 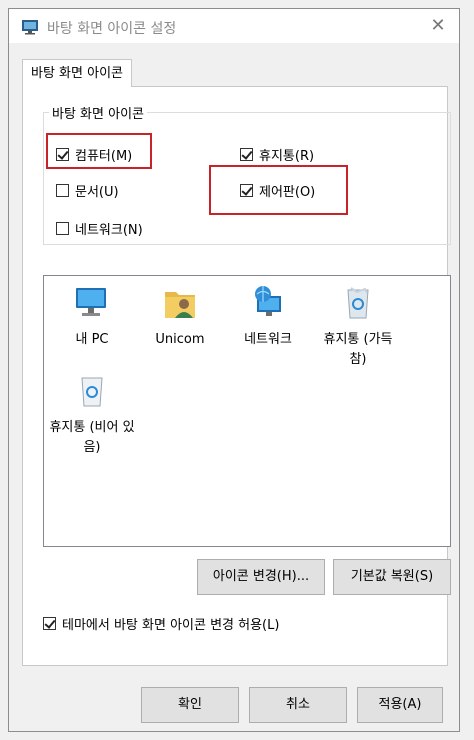 What do you see at coordinates (99, 151) in the screenshot?
I see `highlight-box-computer` at bounding box center [99, 151].